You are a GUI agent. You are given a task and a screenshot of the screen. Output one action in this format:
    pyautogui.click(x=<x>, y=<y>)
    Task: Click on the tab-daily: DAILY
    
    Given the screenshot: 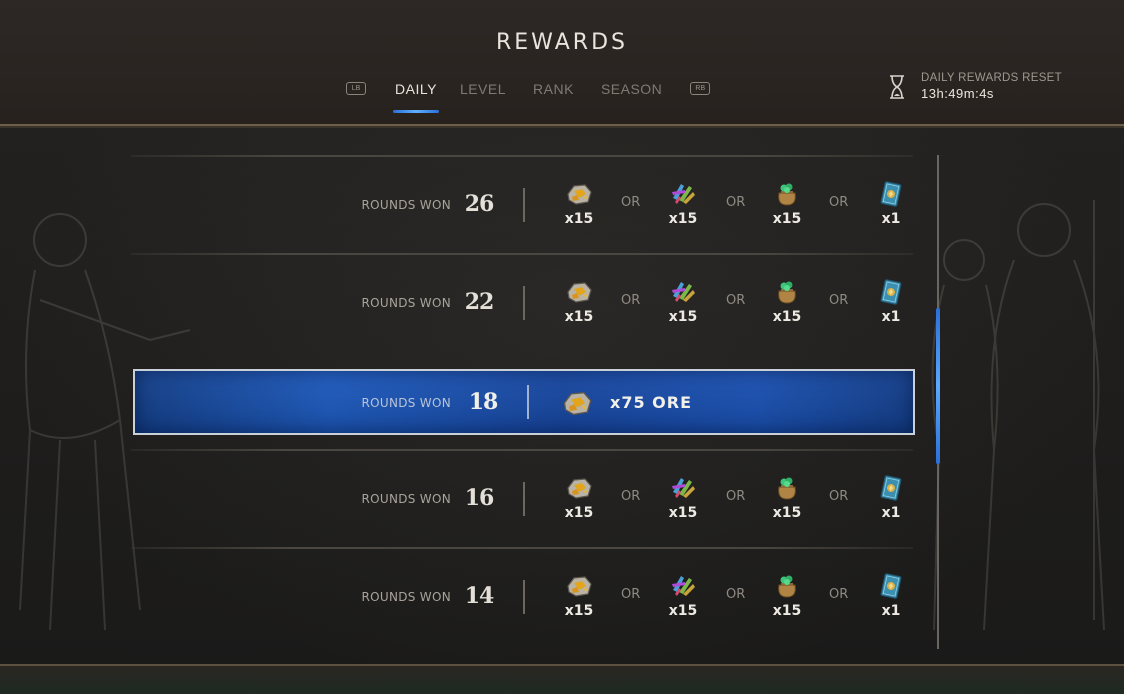 What is the action you would take?
    pyautogui.click(x=416, y=96)
    